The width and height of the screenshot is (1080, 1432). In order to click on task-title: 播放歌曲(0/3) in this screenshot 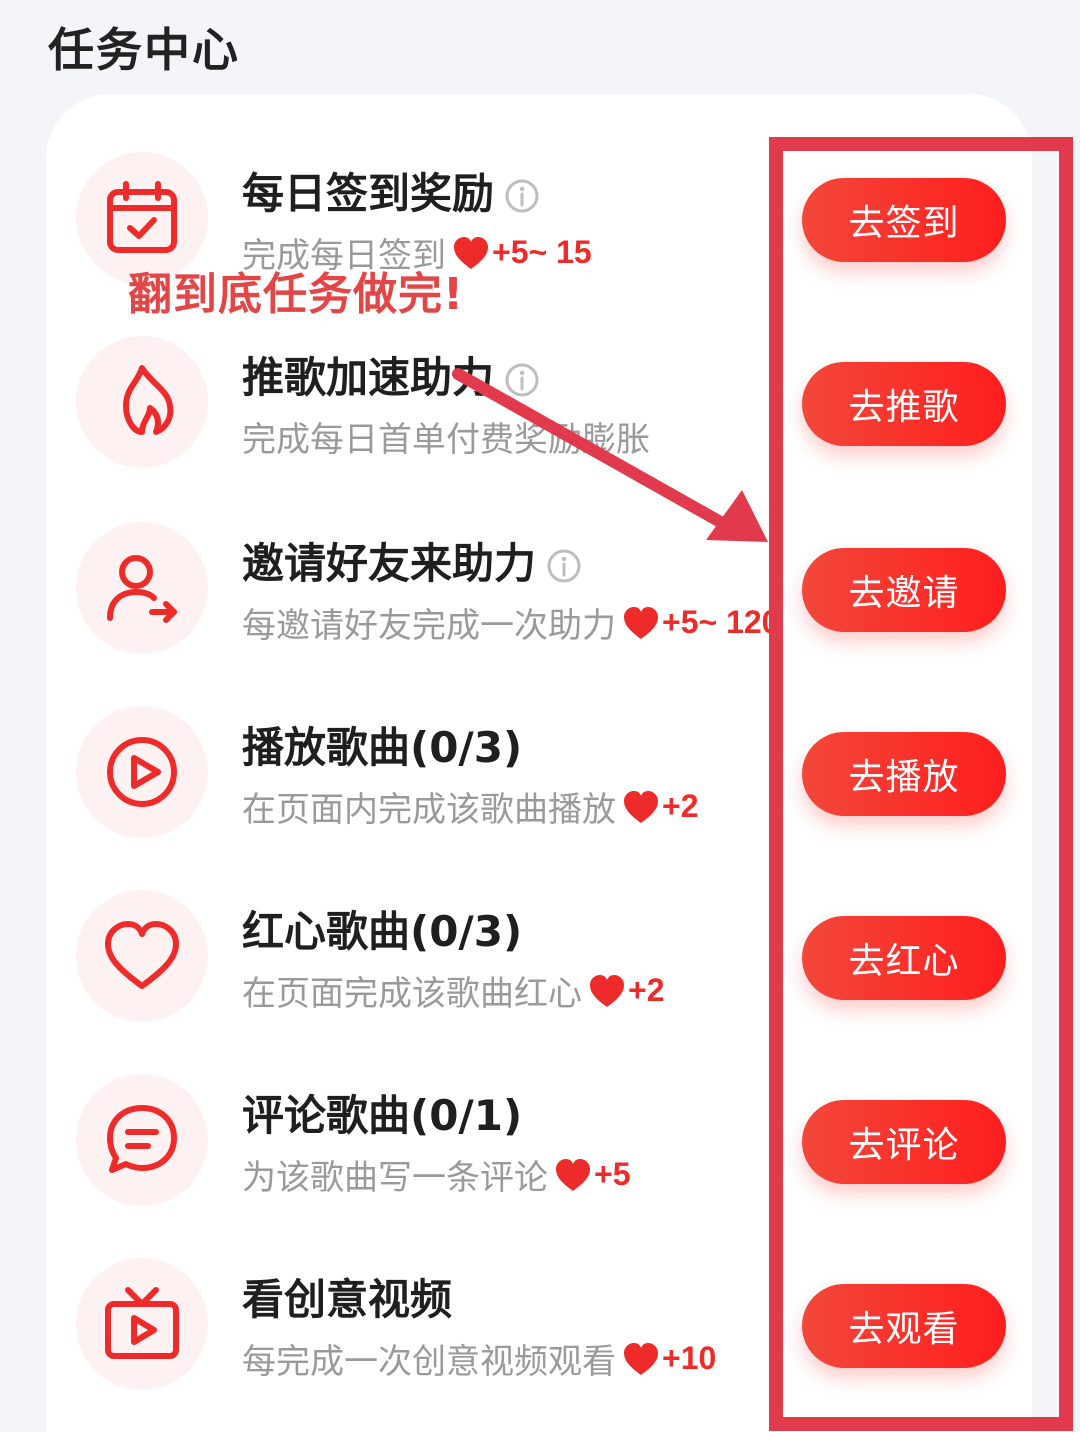, I will do `click(382, 744)`.